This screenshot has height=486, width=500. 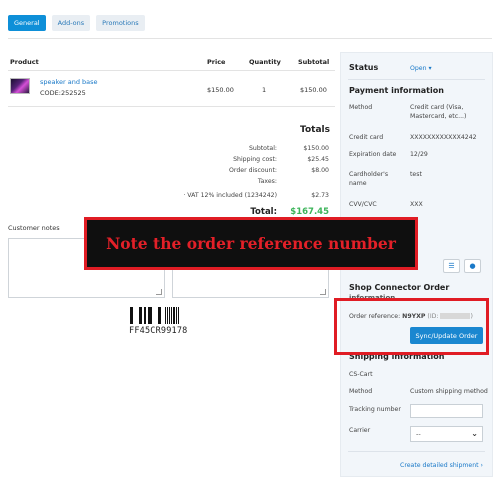 I want to click on instruction-banner-text: Note the order reference number, so click(x=251, y=243).